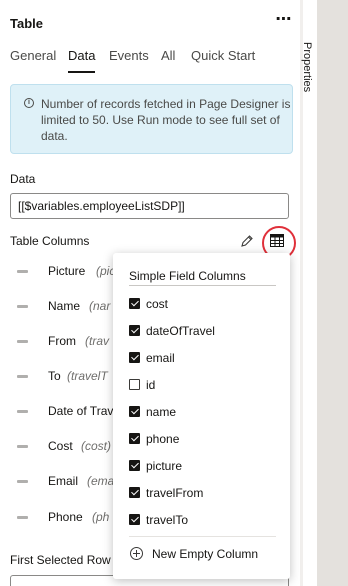  I want to click on column-type: (nar, so click(100, 306).